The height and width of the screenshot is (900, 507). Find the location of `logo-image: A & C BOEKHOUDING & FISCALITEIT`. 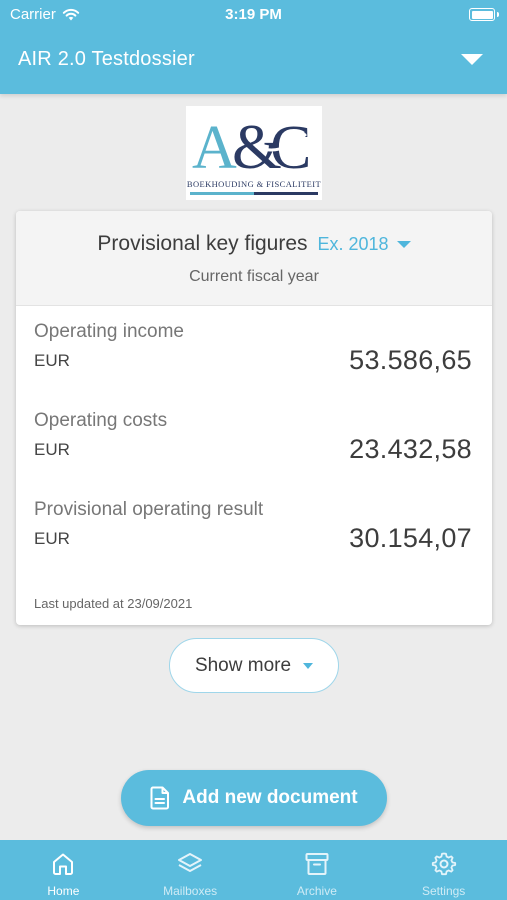

logo-image: A & C BOEKHOUDING & FISCALITEIT is located at coordinates (254, 153).